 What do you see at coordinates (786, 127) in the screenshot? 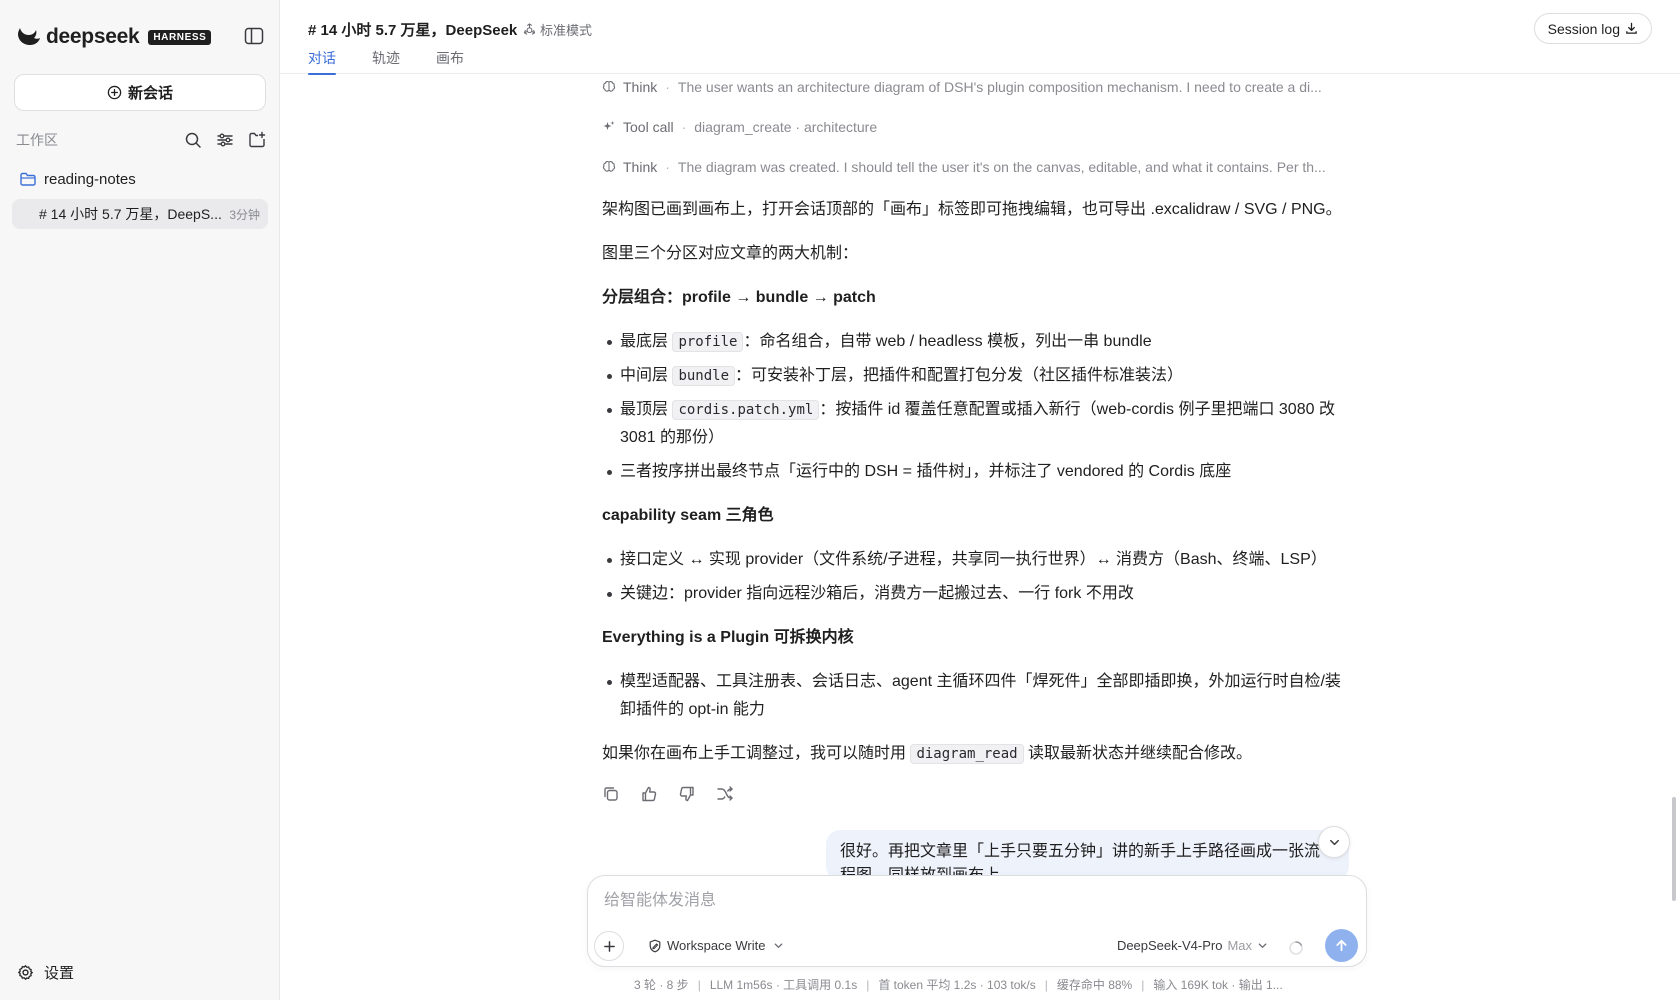
I see `trace-text: diagram_create · architecture` at bounding box center [786, 127].